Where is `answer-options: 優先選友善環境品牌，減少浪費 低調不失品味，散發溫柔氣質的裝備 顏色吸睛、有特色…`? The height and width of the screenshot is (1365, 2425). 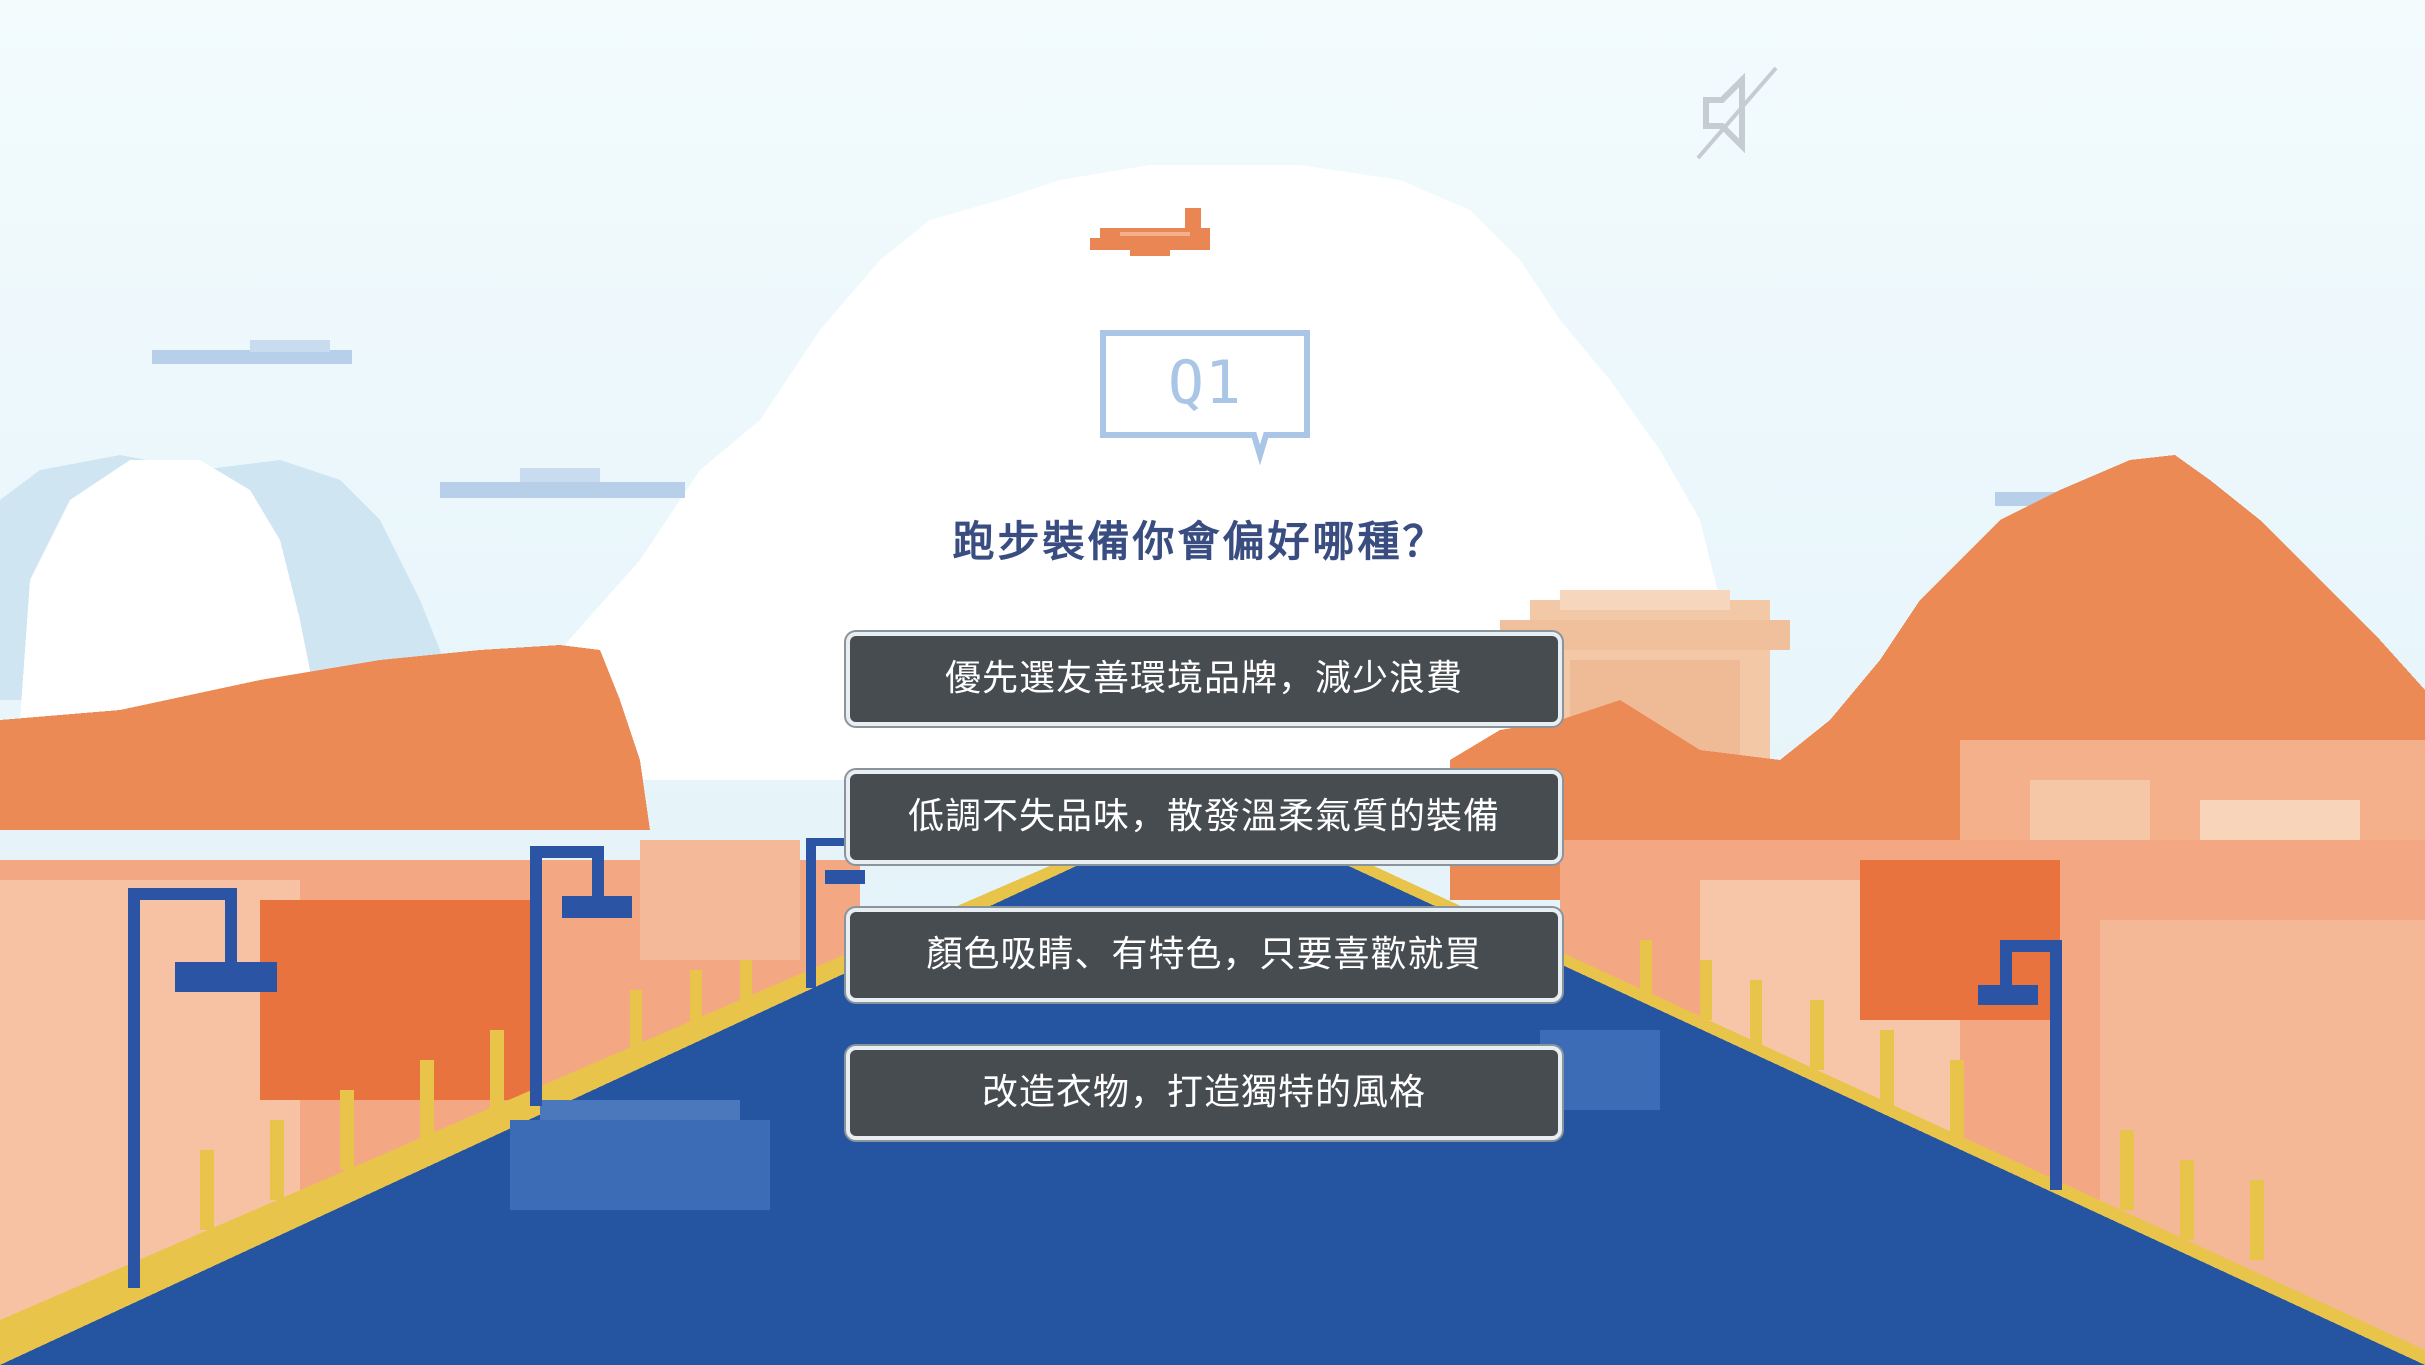
answer-options: 優先選友善環境品牌，減少浪費 低調不失品味，散發溫柔氣質的裝備 顏色吸睛、有特色… is located at coordinates (1204, 908).